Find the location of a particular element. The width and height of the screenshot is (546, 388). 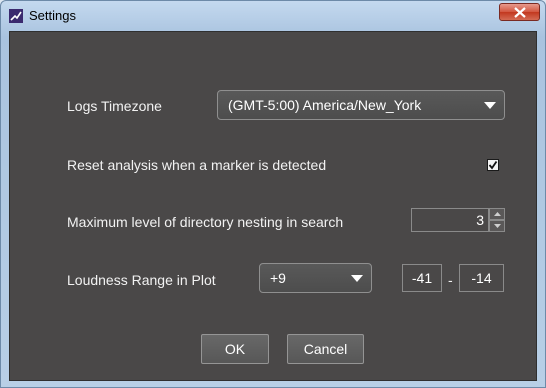

arrow-up-icon is located at coordinates (497, 214).